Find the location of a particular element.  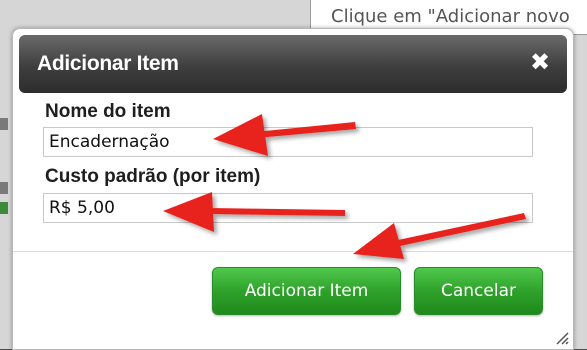

arrow-cost-icon is located at coordinates (254, 212).